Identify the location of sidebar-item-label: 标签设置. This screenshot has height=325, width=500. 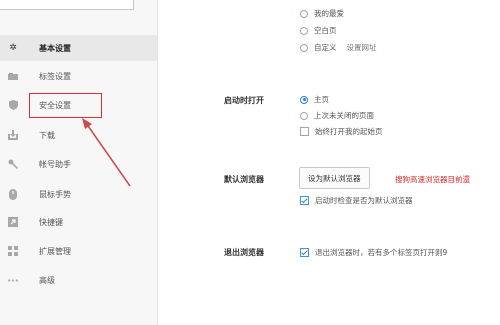
(55, 76).